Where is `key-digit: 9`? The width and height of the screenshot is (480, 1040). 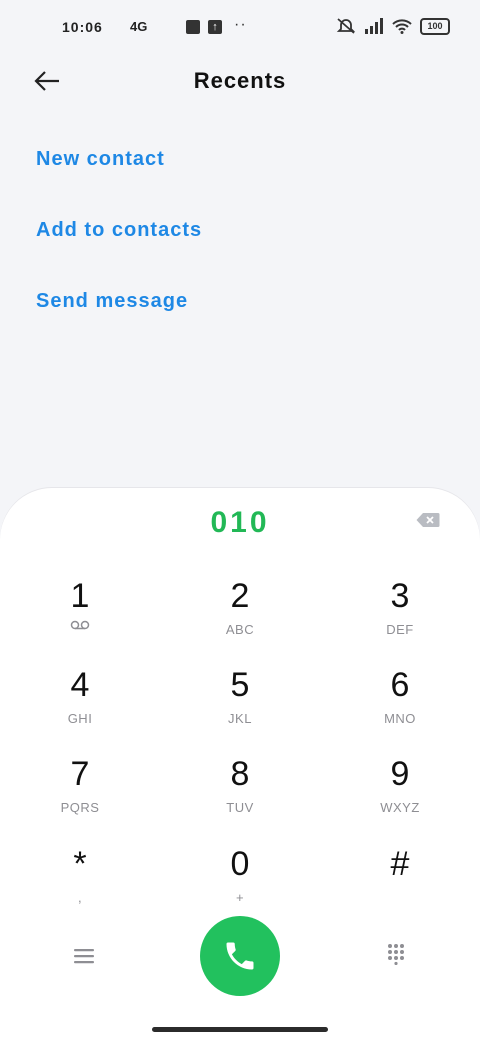 key-digit: 9 is located at coordinates (400, 774).